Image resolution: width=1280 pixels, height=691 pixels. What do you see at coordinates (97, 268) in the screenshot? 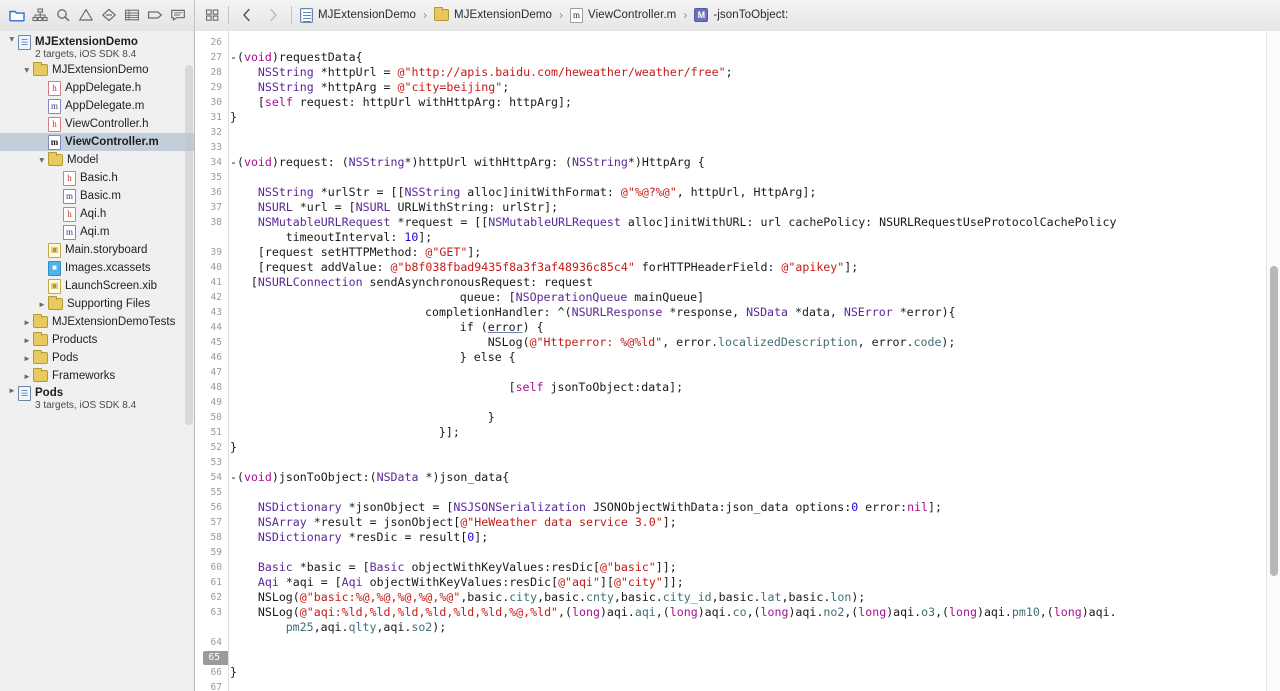
I see `navigator-item-images-xcassets: ■ Images.xcassets` at bounding box center [97, 268].